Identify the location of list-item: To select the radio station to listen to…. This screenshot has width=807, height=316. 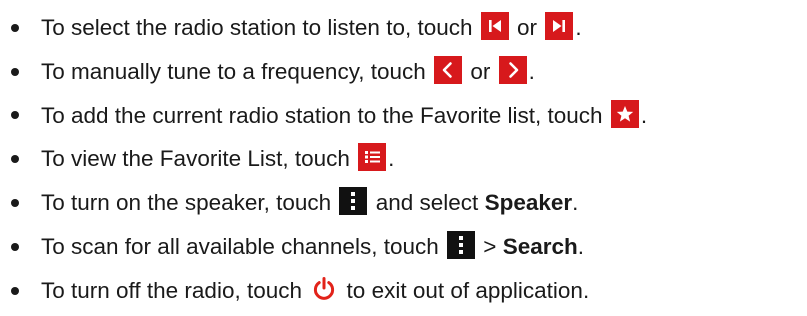
(403, 28).